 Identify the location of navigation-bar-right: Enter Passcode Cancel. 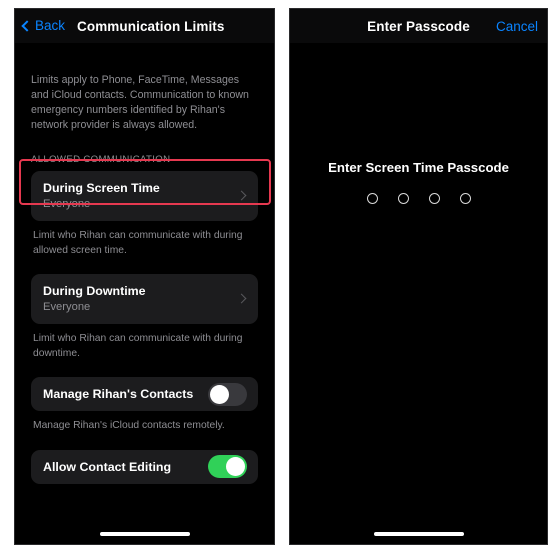
(418, 26).